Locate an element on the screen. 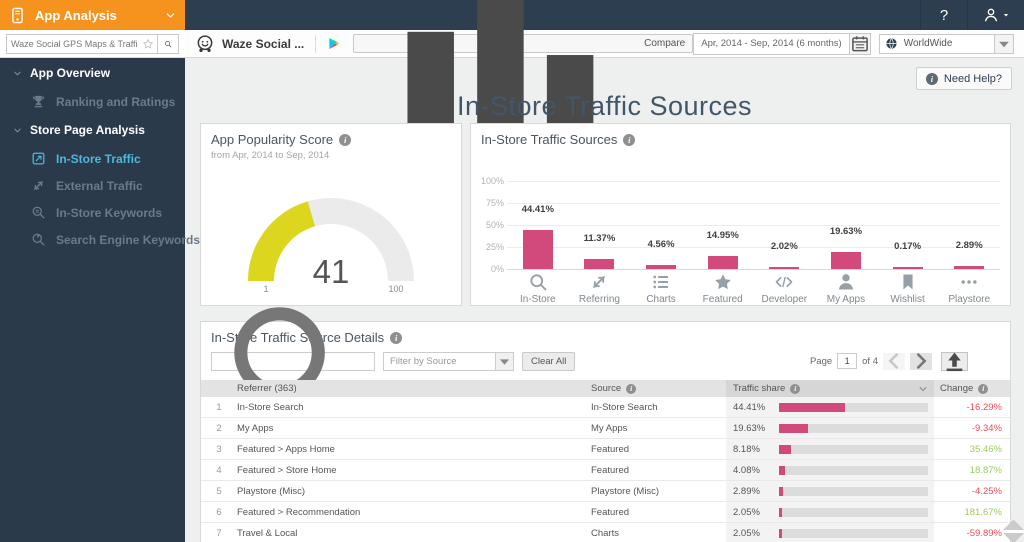 This screenshot has width=1024, height=542. row-referrer: Featured > Store Home is located at coordinates (287, 470).